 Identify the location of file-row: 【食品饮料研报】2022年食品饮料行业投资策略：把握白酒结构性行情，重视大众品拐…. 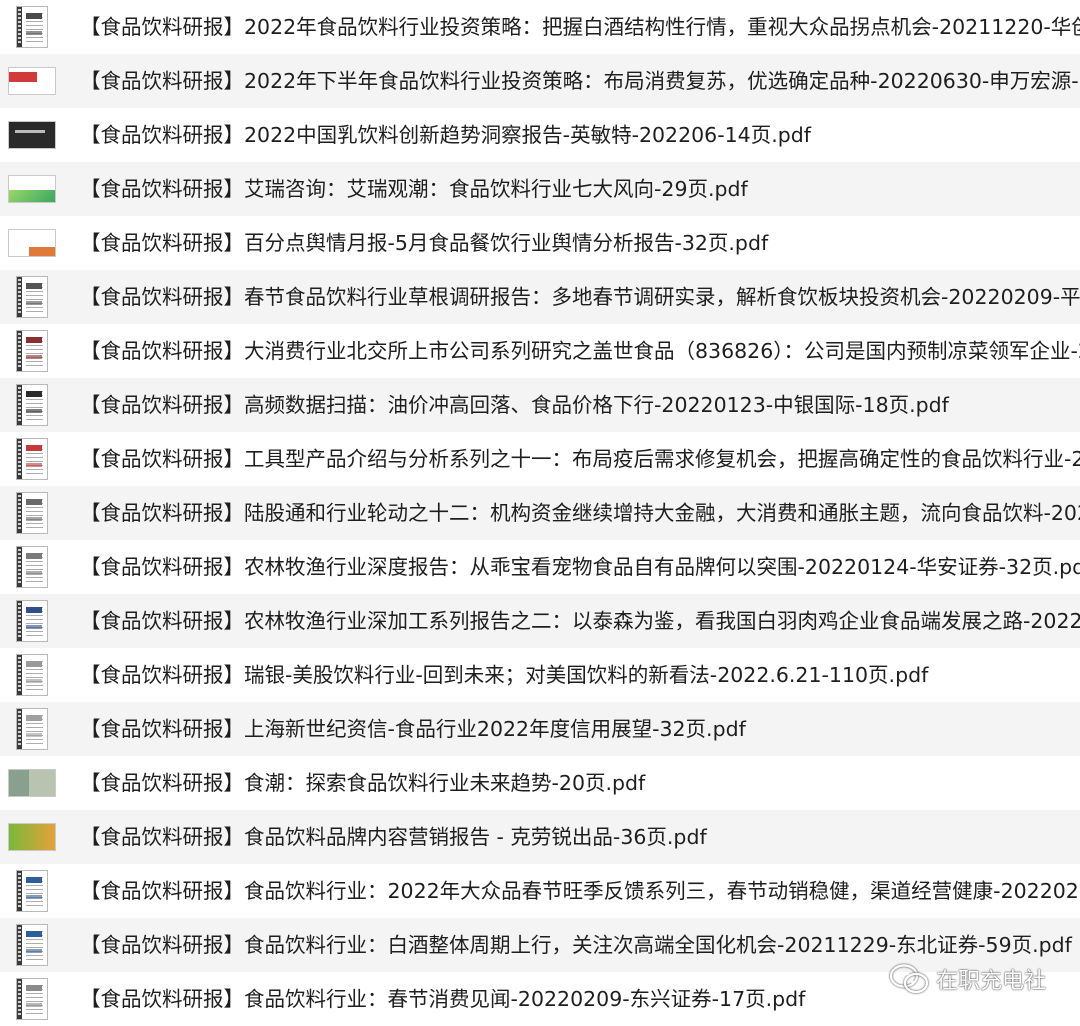
(540, 27).